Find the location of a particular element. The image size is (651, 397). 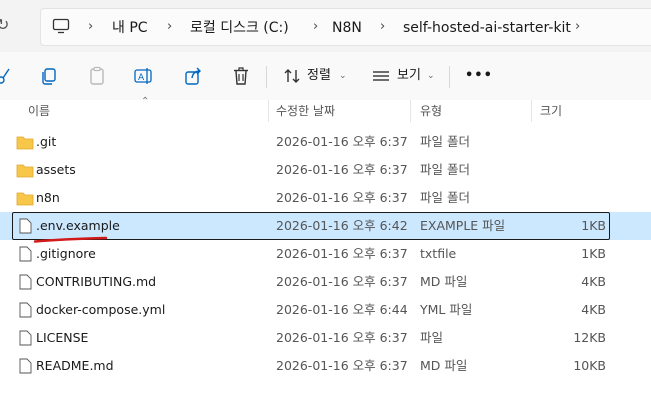

file-name: LICENSE is located at coordinates (62, 337).